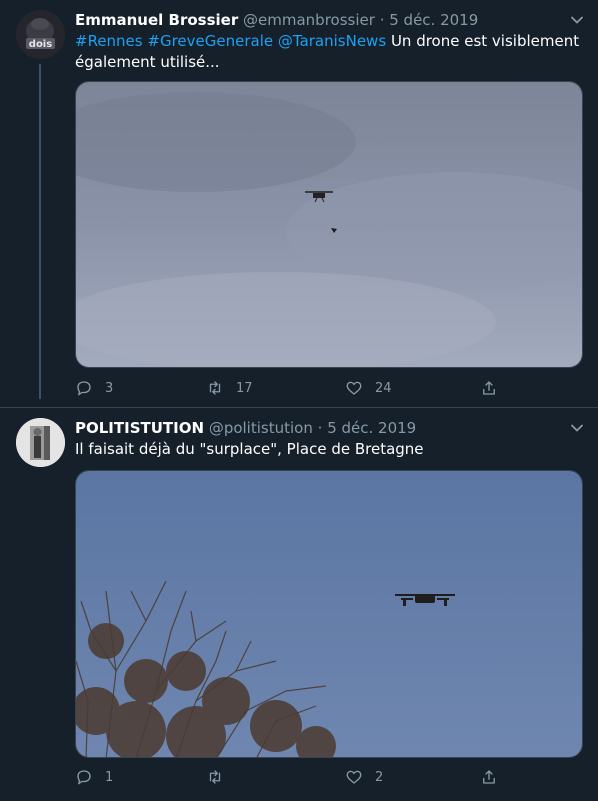 This screenshot has width=598, height=801. I want to click on hashtag-link: #Rennes, so click(109, 41).